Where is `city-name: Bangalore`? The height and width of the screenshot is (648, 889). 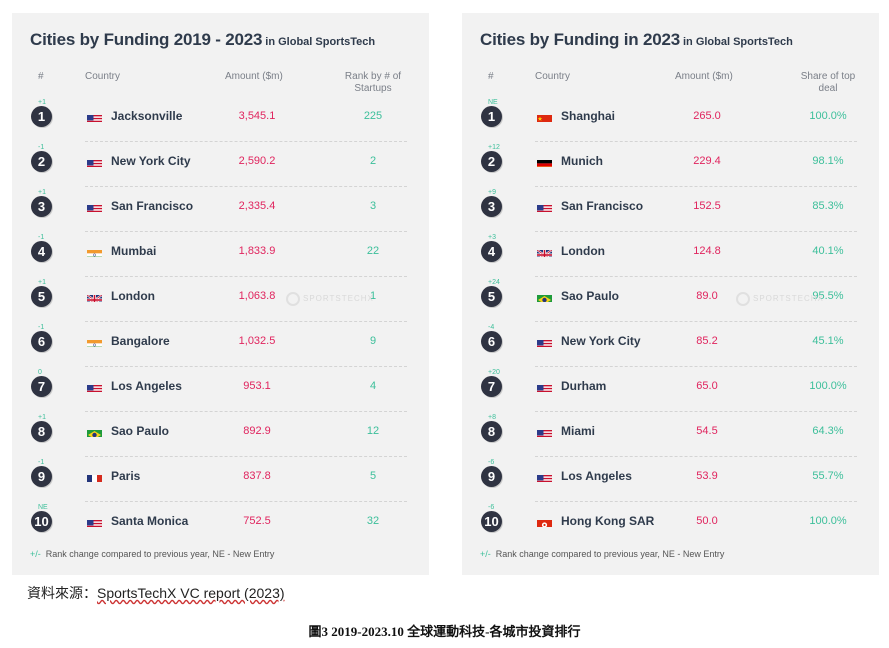
city-name: Bangalore is located at coordinates (140, 341).